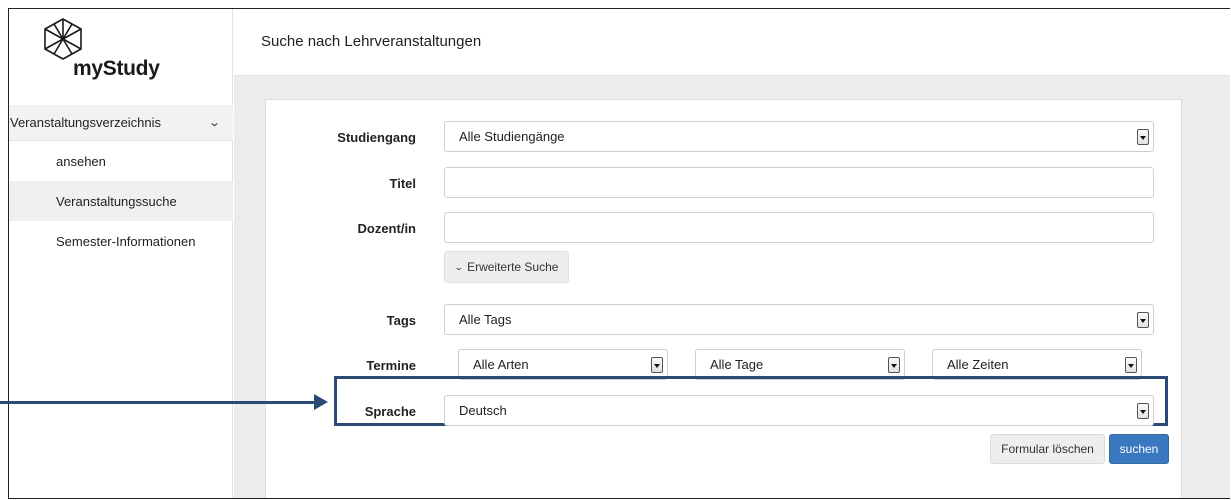 The image size is (1231, 500). I want to click on tags-value: Alle Tags, so click(485, 319).